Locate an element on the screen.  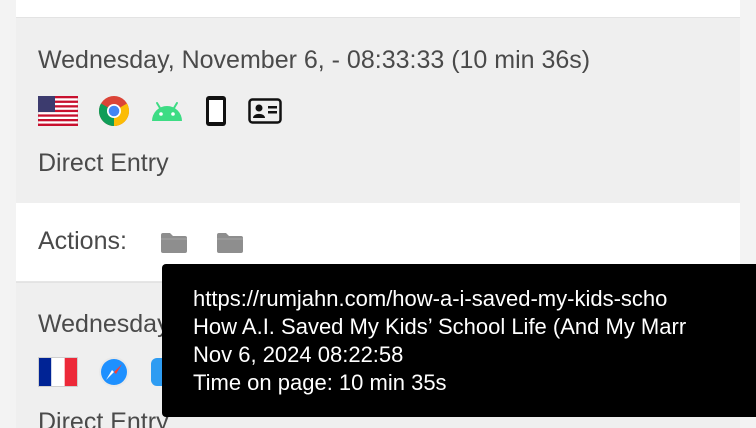
tooltip-time-on-page: Time on page: 10 min 35s is located at coordinates (320, 382).